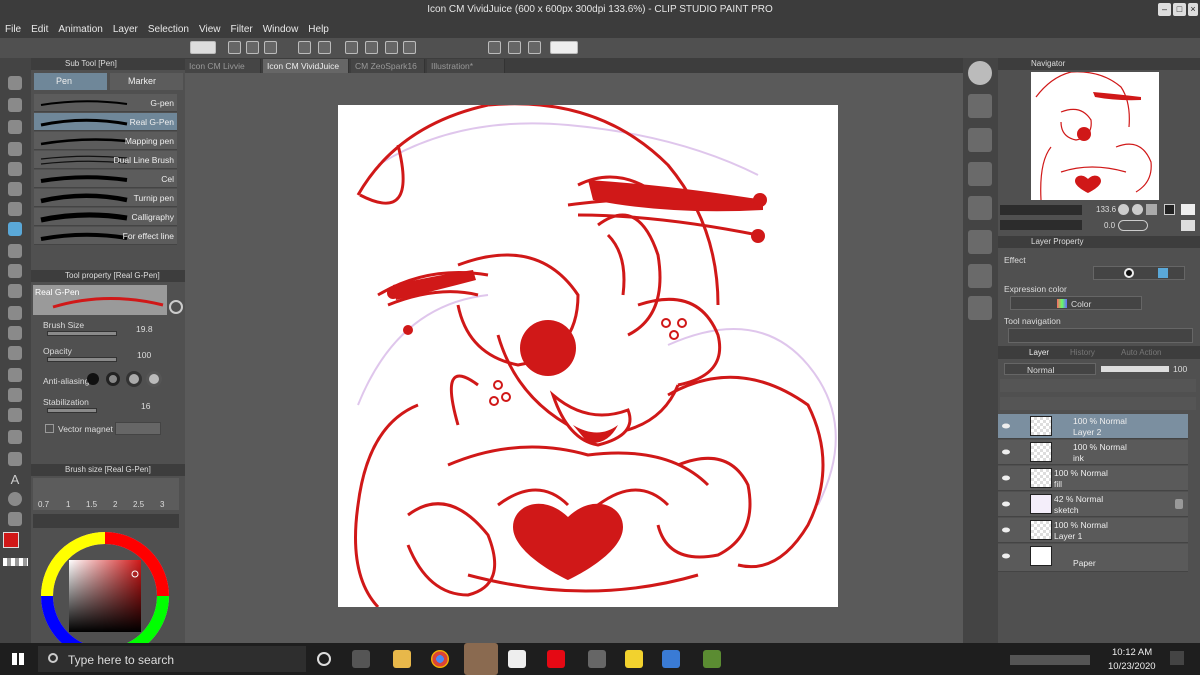 The image size is (1200, 675). Describe the element at coordinates (1177, 658) in the screenshot. I see `notification-icon` at that location.